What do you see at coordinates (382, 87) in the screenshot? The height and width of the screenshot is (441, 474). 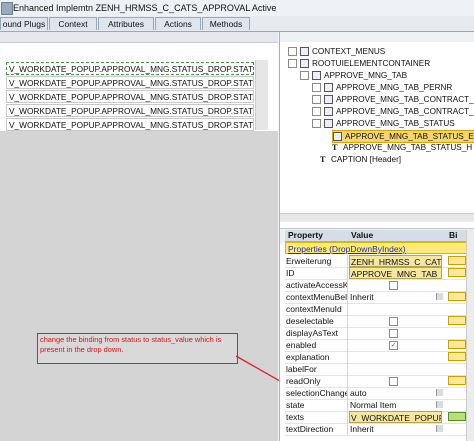 I see `tree-node: APPROVE_MNG_TAB_PERNR` at bounding box center [382, 87].